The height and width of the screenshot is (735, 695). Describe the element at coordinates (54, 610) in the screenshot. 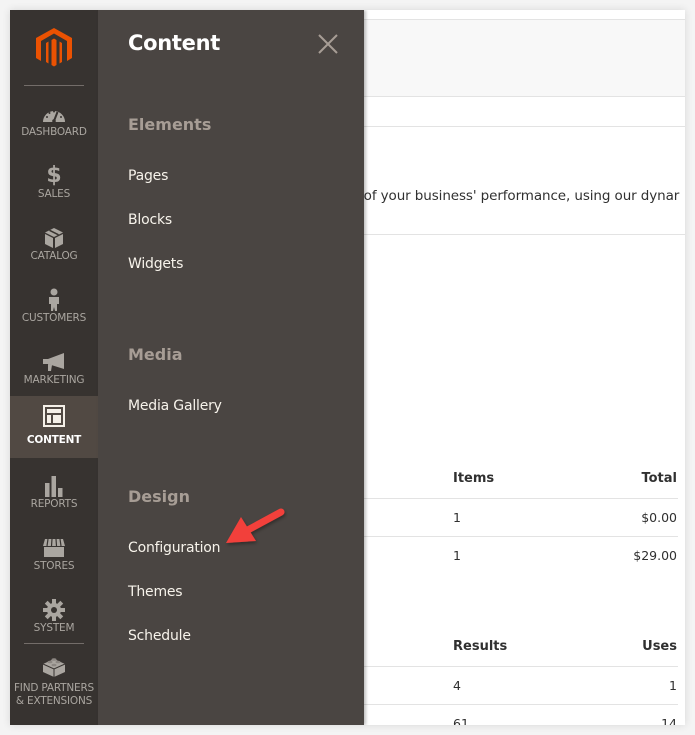

I see `gear-icon` at that location.